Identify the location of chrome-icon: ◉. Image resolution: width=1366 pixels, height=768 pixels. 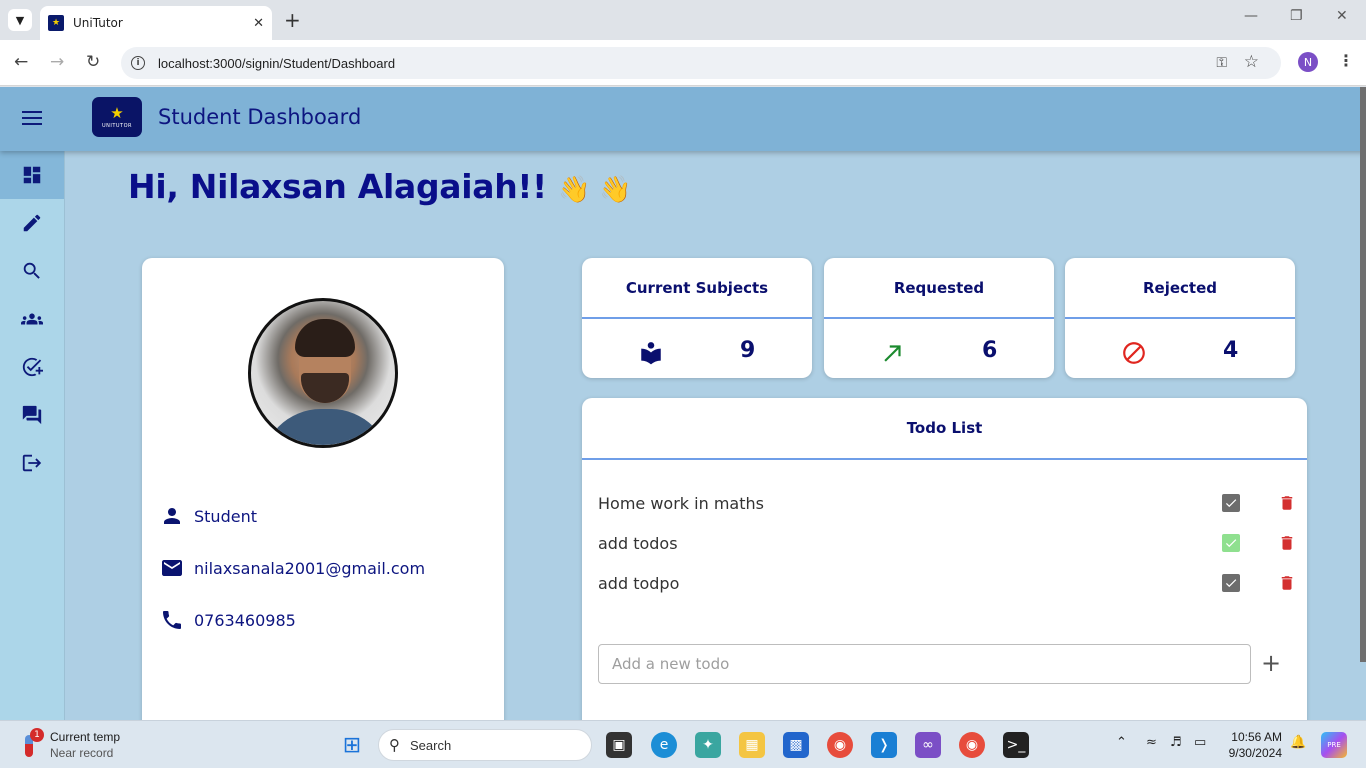
(840, 745).